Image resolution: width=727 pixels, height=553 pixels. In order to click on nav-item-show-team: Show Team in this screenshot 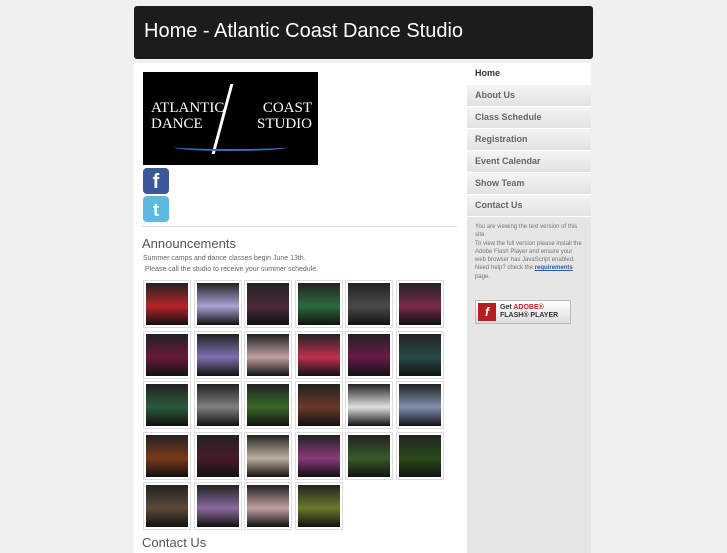, I will do `click(529, 184)`.